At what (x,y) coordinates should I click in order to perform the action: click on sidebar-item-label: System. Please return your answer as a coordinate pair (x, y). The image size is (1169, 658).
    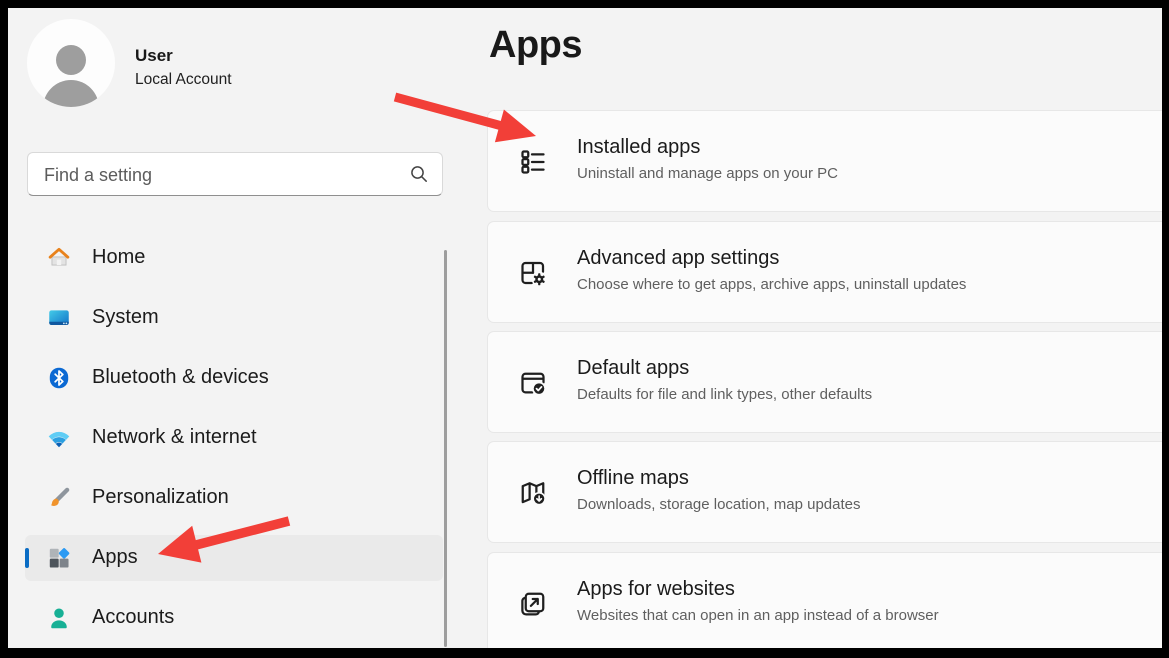
    Looking at the image, I should click on (125, 317).